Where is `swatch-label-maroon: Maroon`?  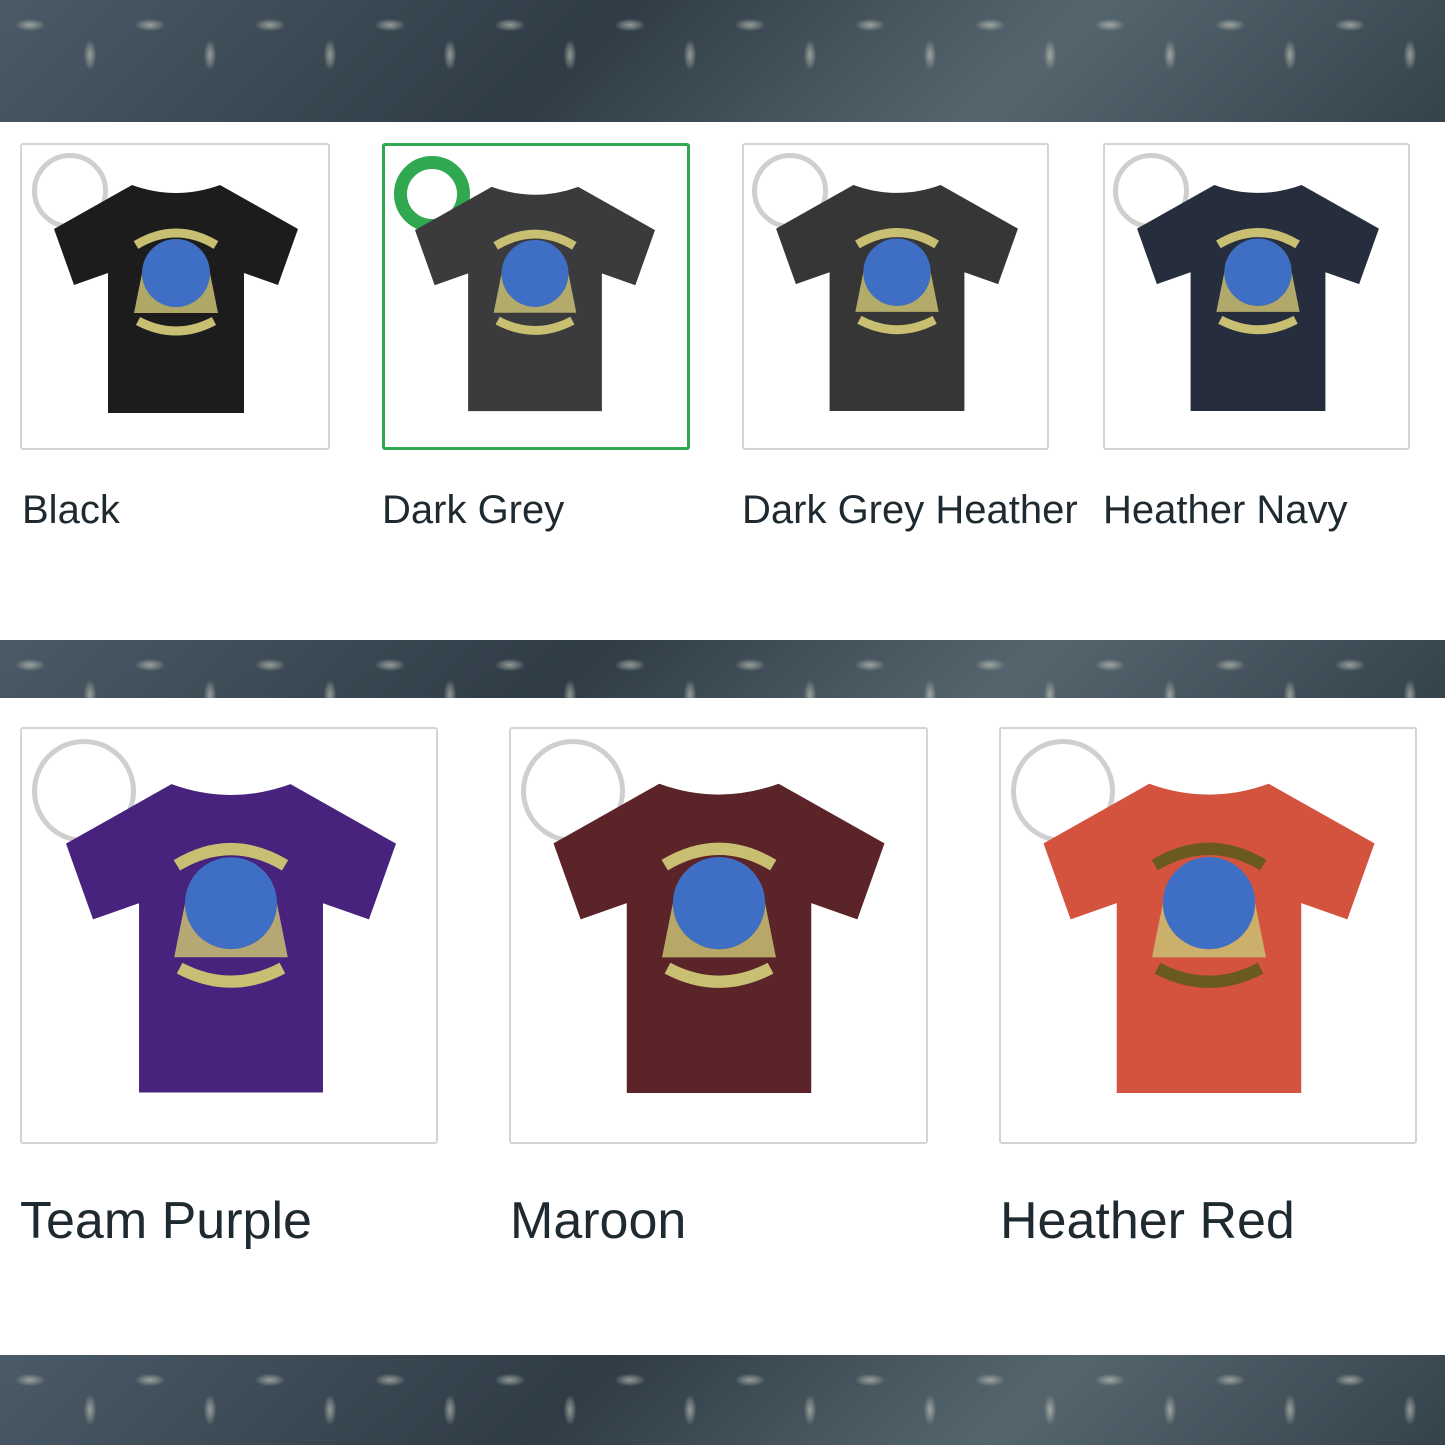
swatch-label-maroon: Maroon is located at coordinates (598, 1221).